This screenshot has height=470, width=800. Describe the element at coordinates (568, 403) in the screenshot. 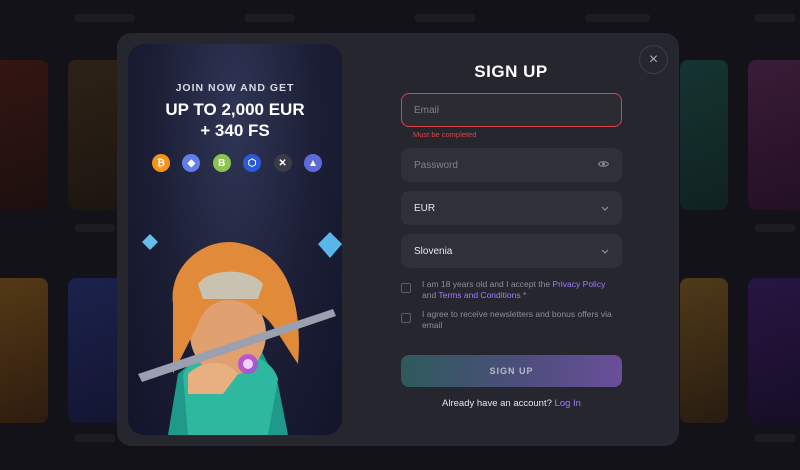

I see `login-link: Log In` at that location.